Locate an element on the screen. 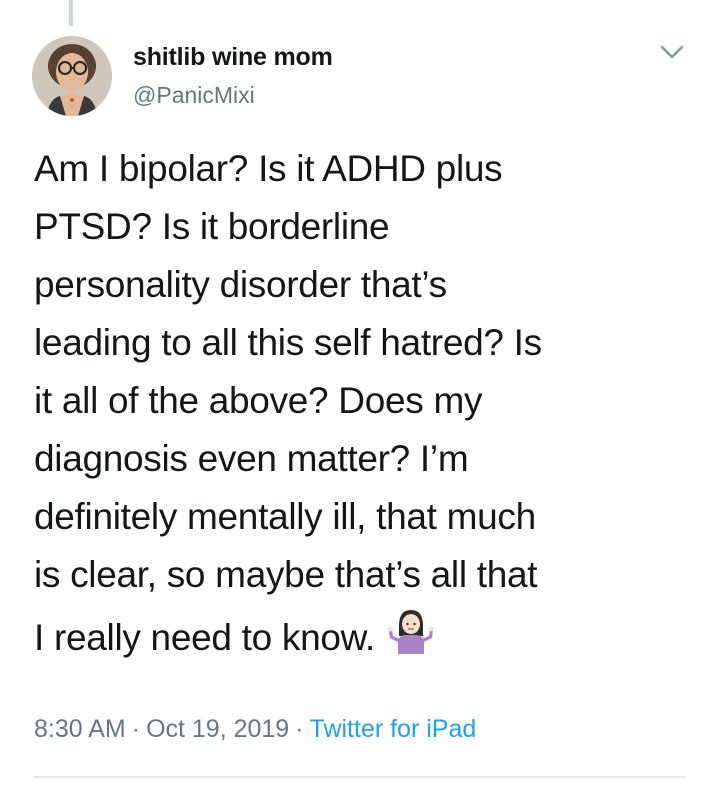 Image resolution: width=719 pixels, height=785 pixels. handle: @PanicMixi is located at coordinates (233, 95).